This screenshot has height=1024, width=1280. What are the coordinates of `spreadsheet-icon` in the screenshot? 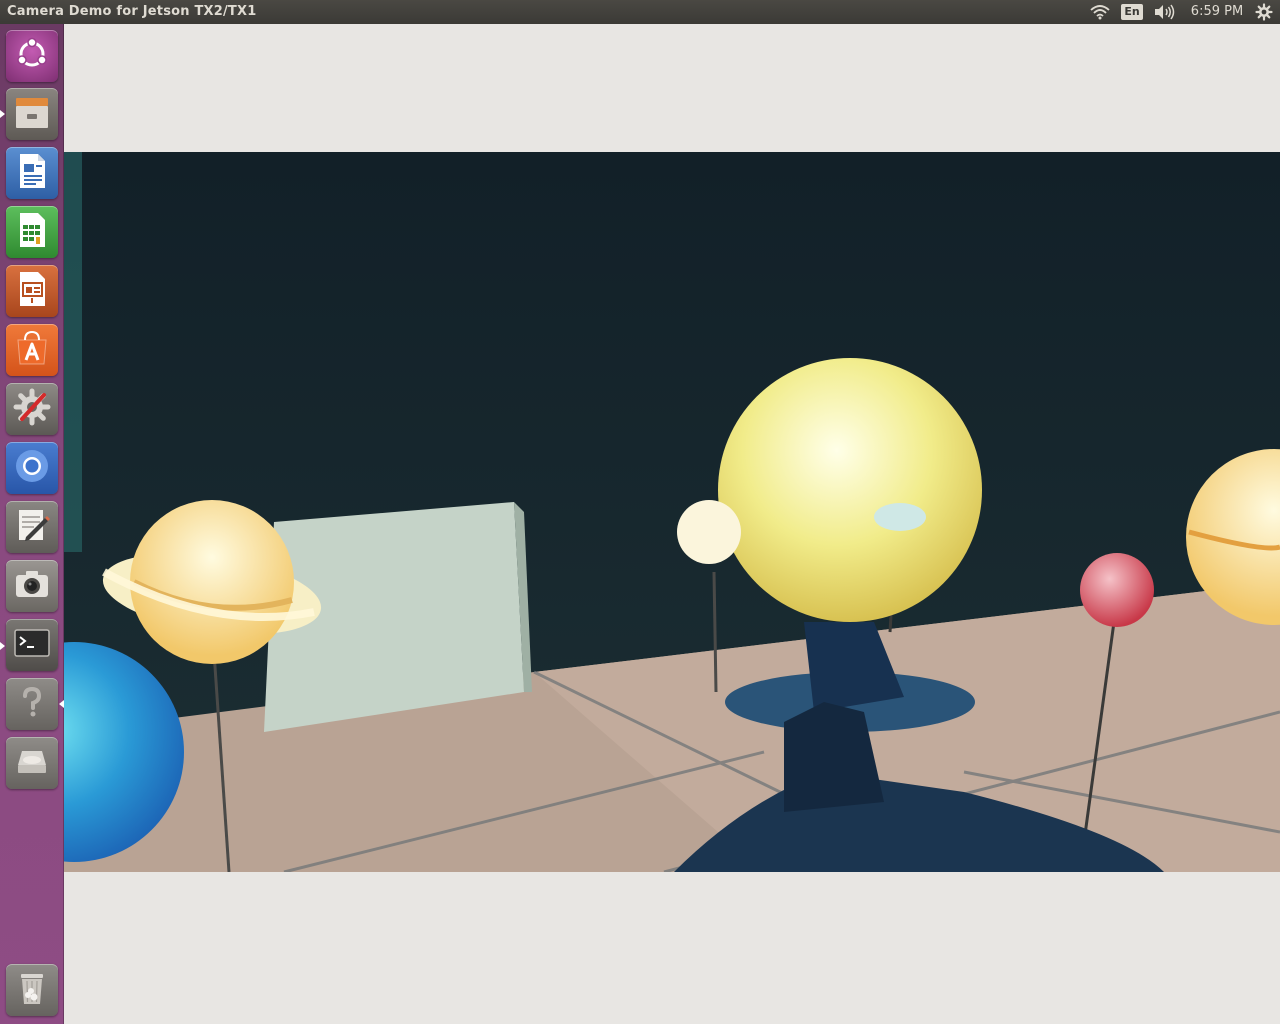 It's located at (32, 232).